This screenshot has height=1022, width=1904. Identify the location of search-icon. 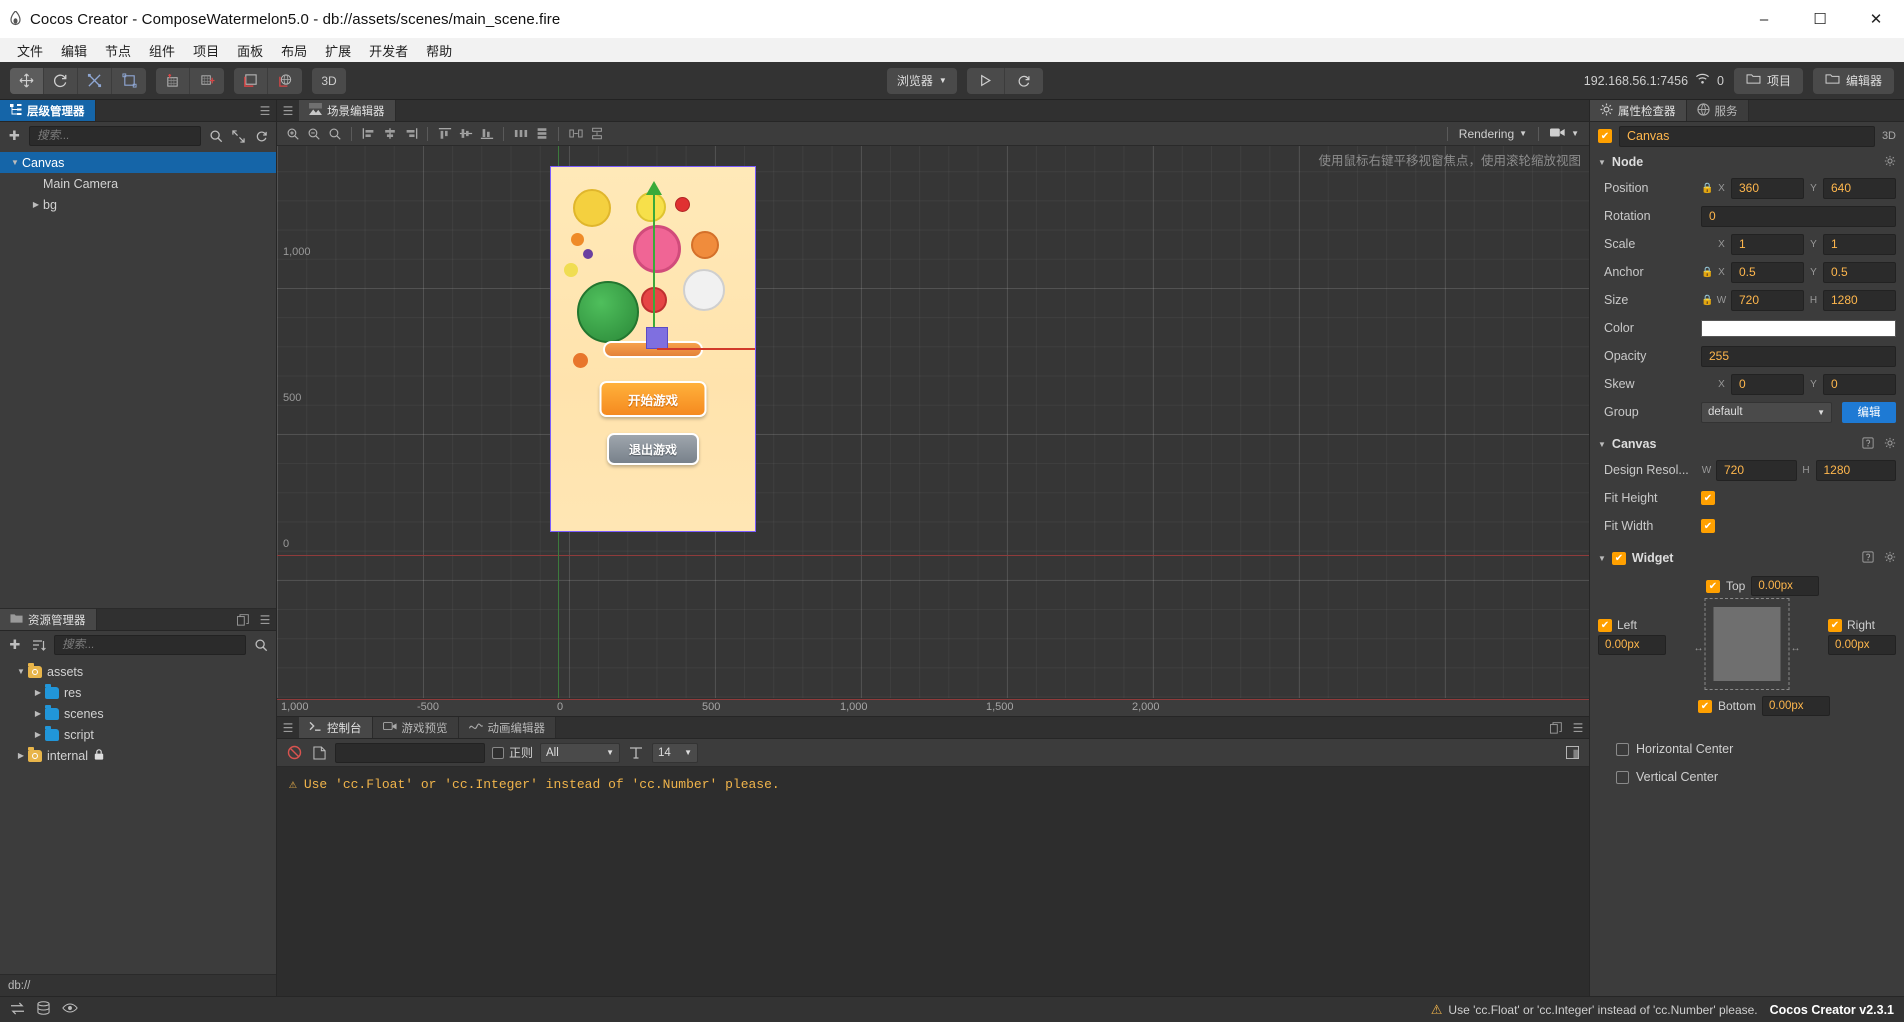
(215, 136).